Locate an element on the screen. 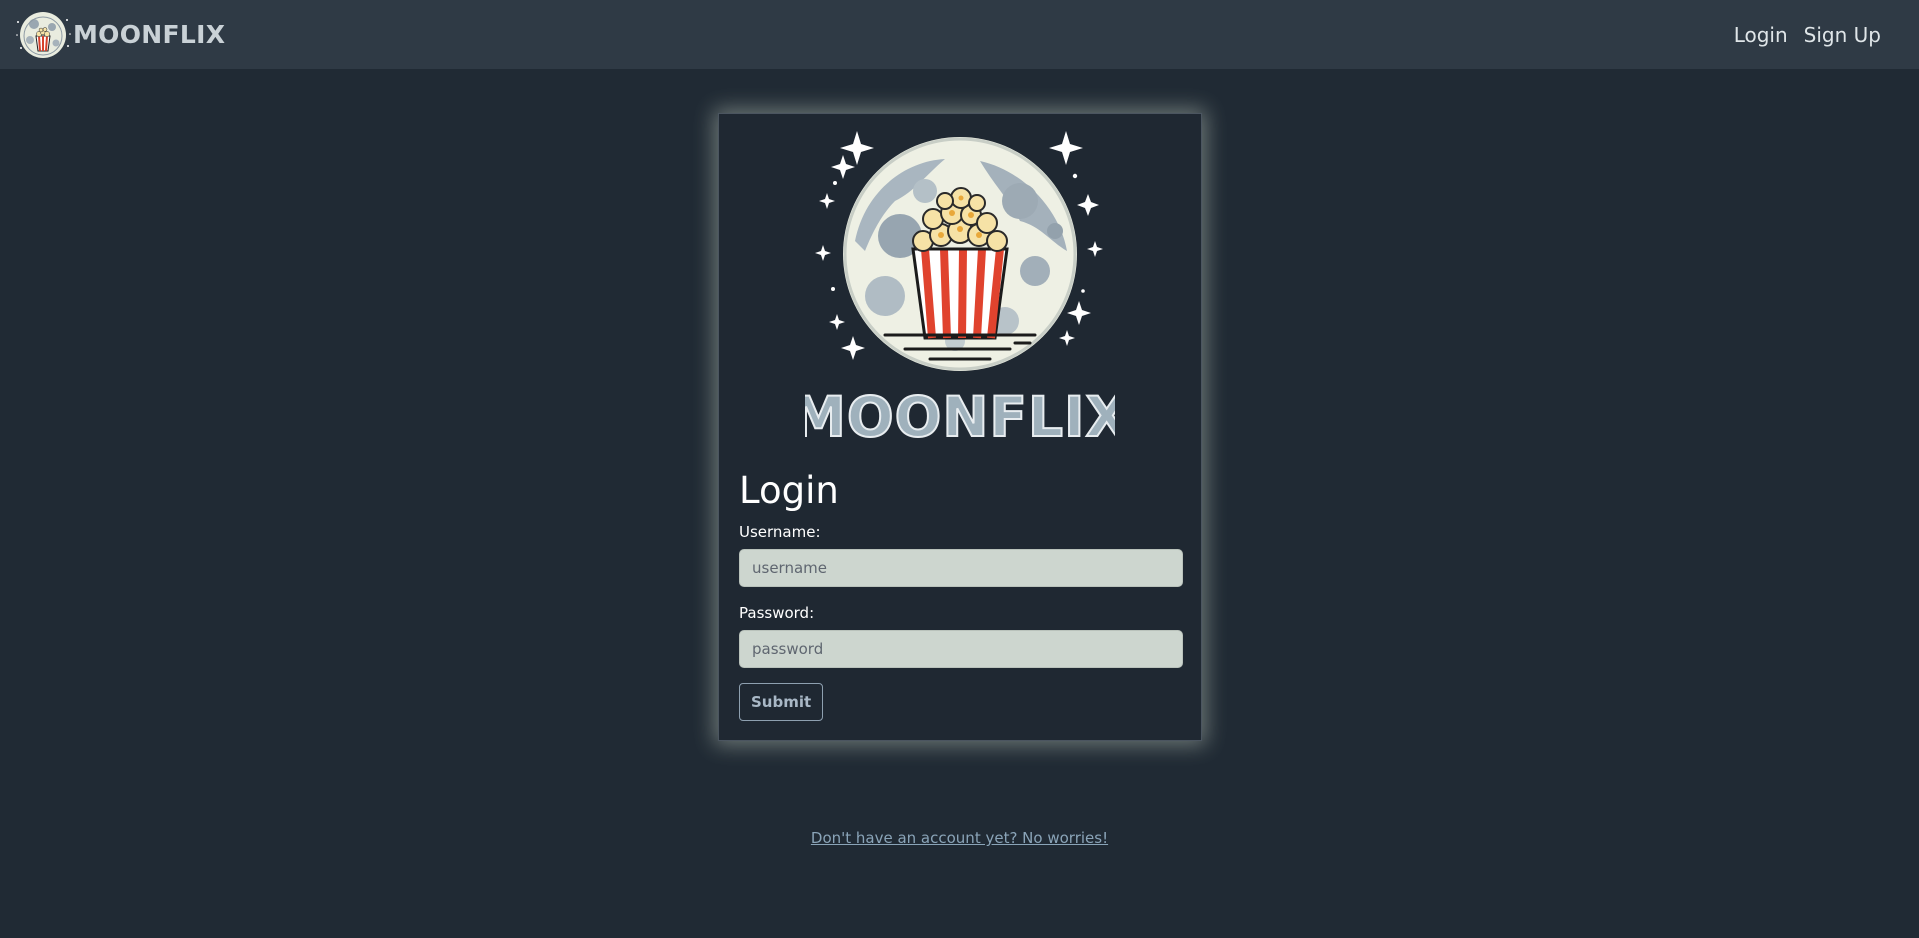 This screenshot has height=938, width=1919. brand-name: MOONFLIX is located at coordinates (149, 34).